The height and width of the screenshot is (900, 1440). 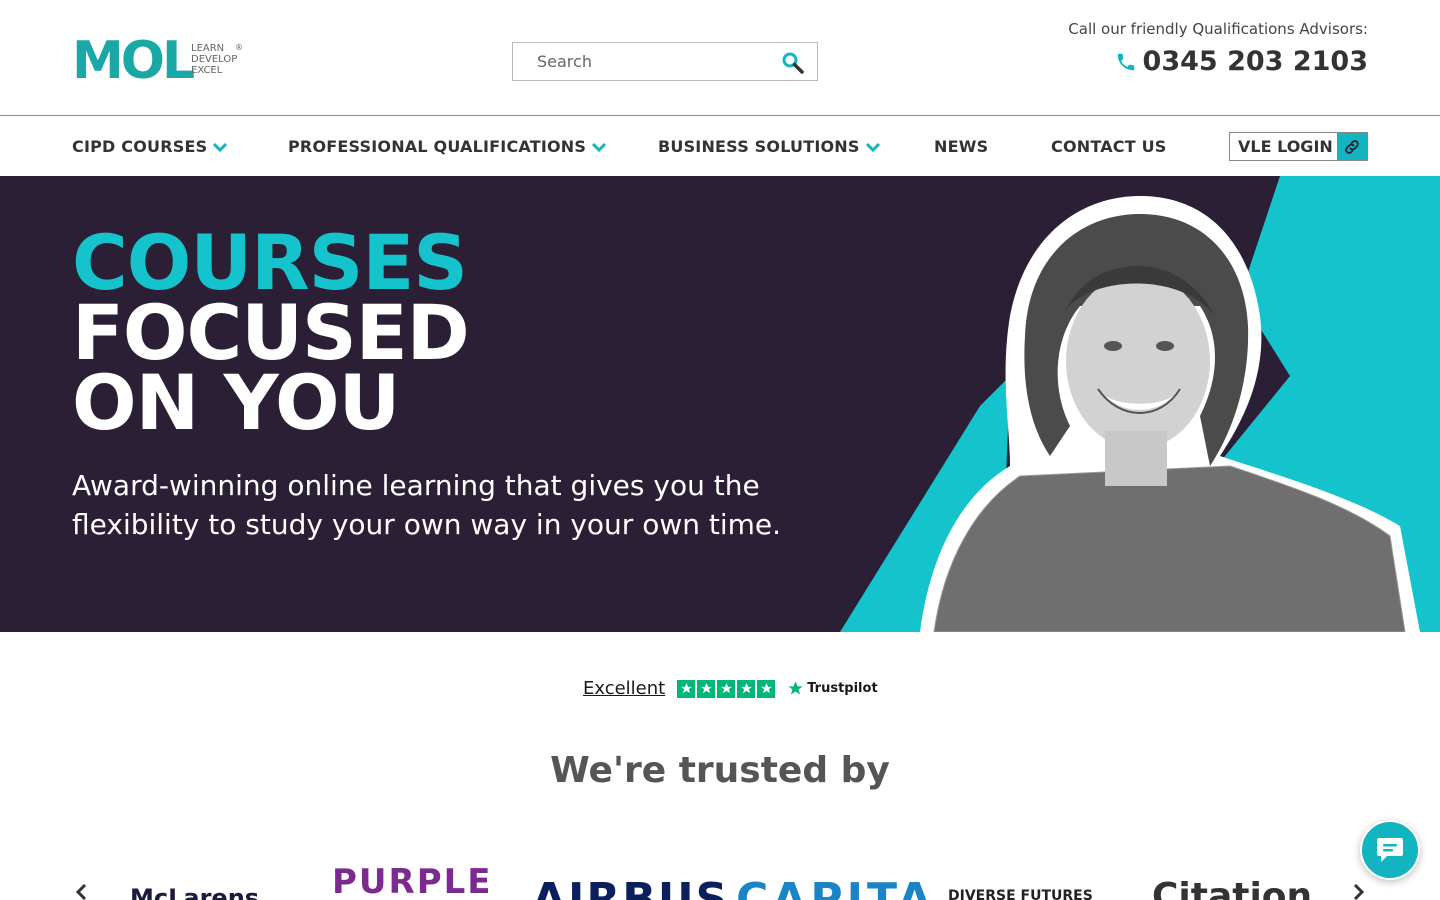 I want to click on phone-number-text: 0345 203 2103, so click(x=1255, y=61).